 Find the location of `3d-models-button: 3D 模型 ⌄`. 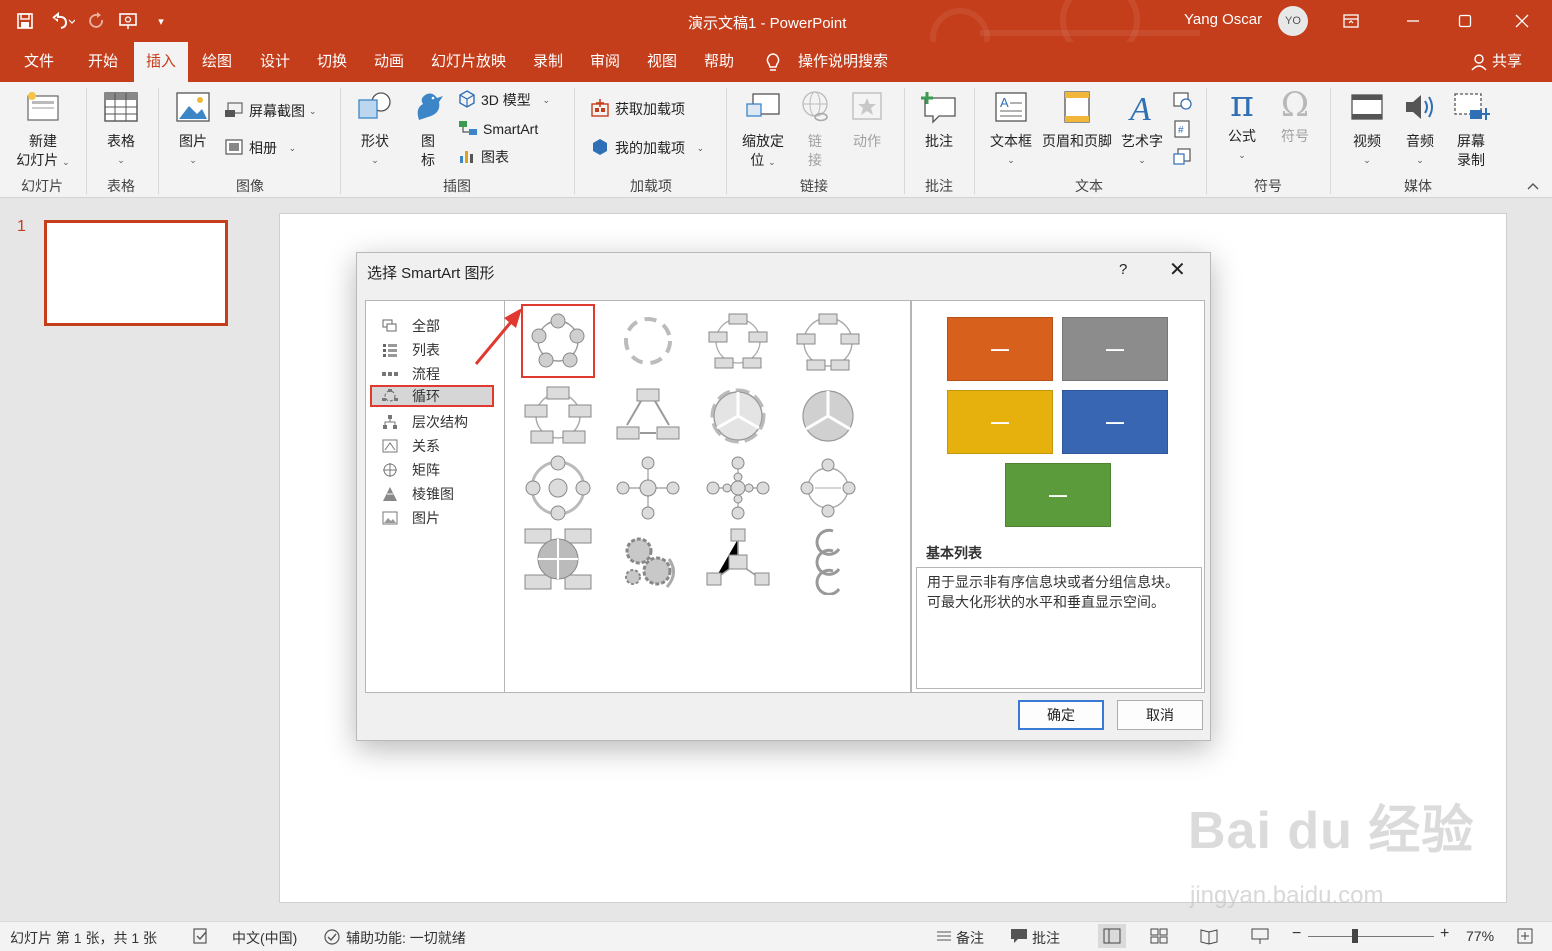

3d-models-button: 3D 模型 ⌄ is located at coordinates (504, 100).